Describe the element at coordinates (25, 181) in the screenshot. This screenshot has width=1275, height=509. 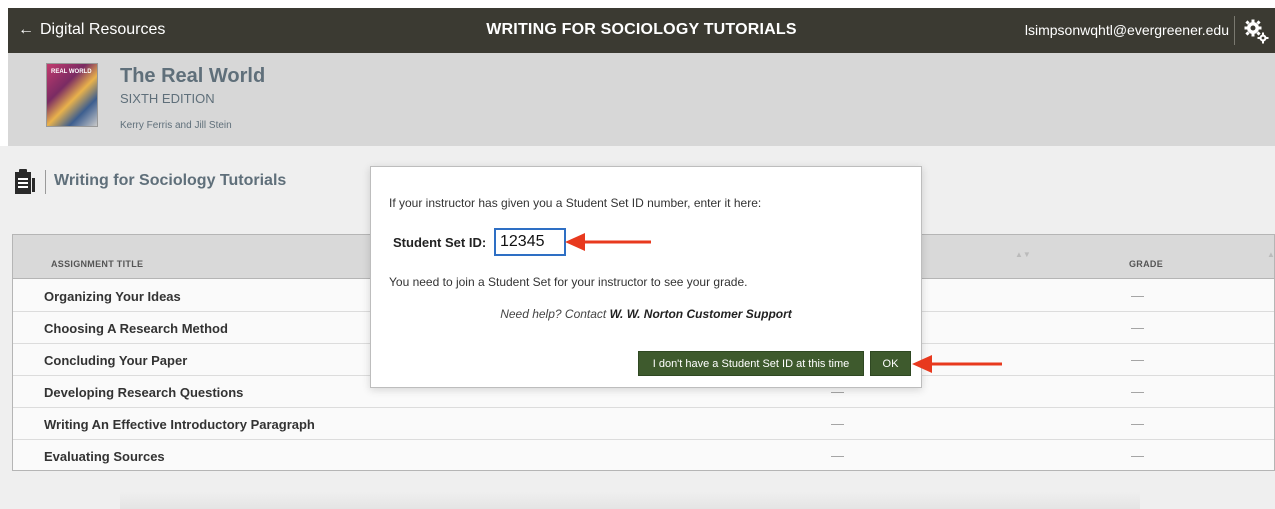
I see `clipboard-icon` at that location.